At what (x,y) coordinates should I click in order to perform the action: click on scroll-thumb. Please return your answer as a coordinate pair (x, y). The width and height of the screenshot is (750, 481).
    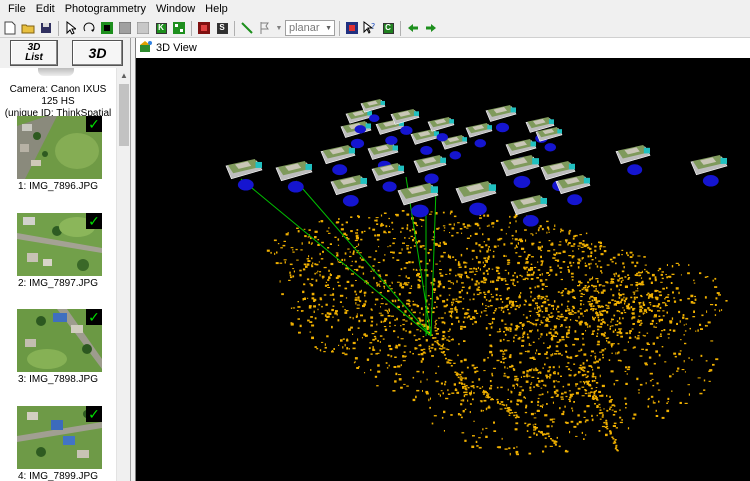
    Looking at the image, I should click on (124, 115).